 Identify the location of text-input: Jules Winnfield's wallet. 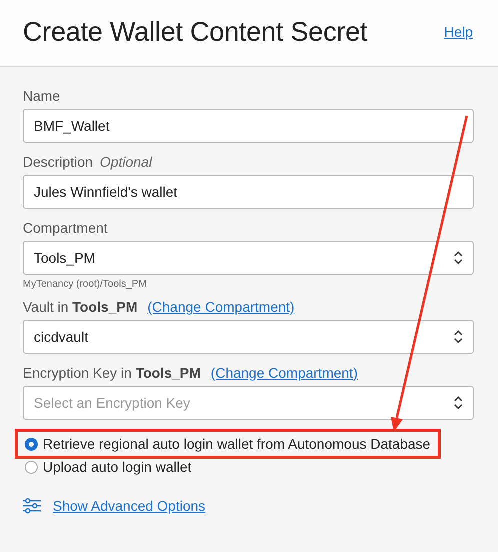
(248, 192).